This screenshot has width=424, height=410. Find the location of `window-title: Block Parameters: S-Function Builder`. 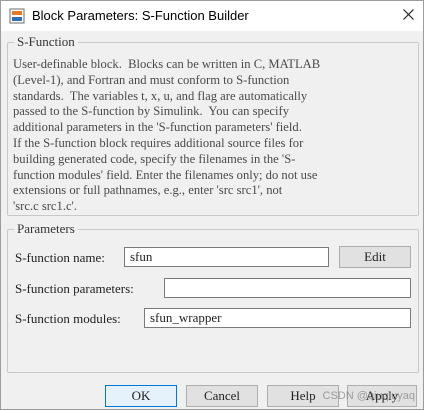

window-title: Block Parameters: S-Function Builder is located at coordinates (140, 15).